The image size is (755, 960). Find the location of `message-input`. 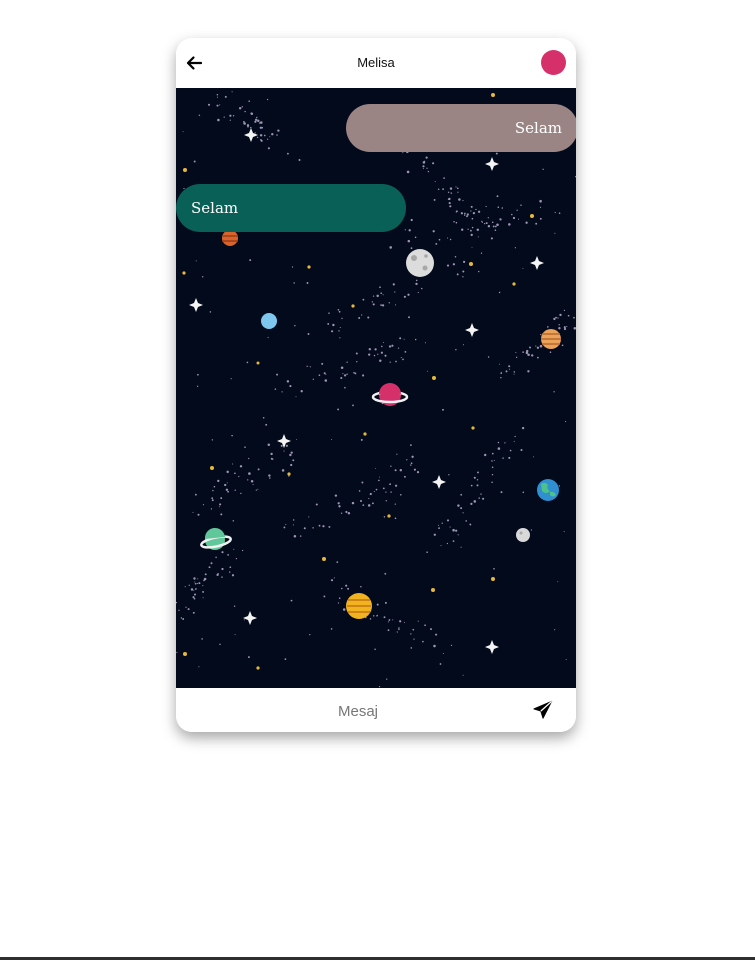

message-input is located at coordinates (358, 711).